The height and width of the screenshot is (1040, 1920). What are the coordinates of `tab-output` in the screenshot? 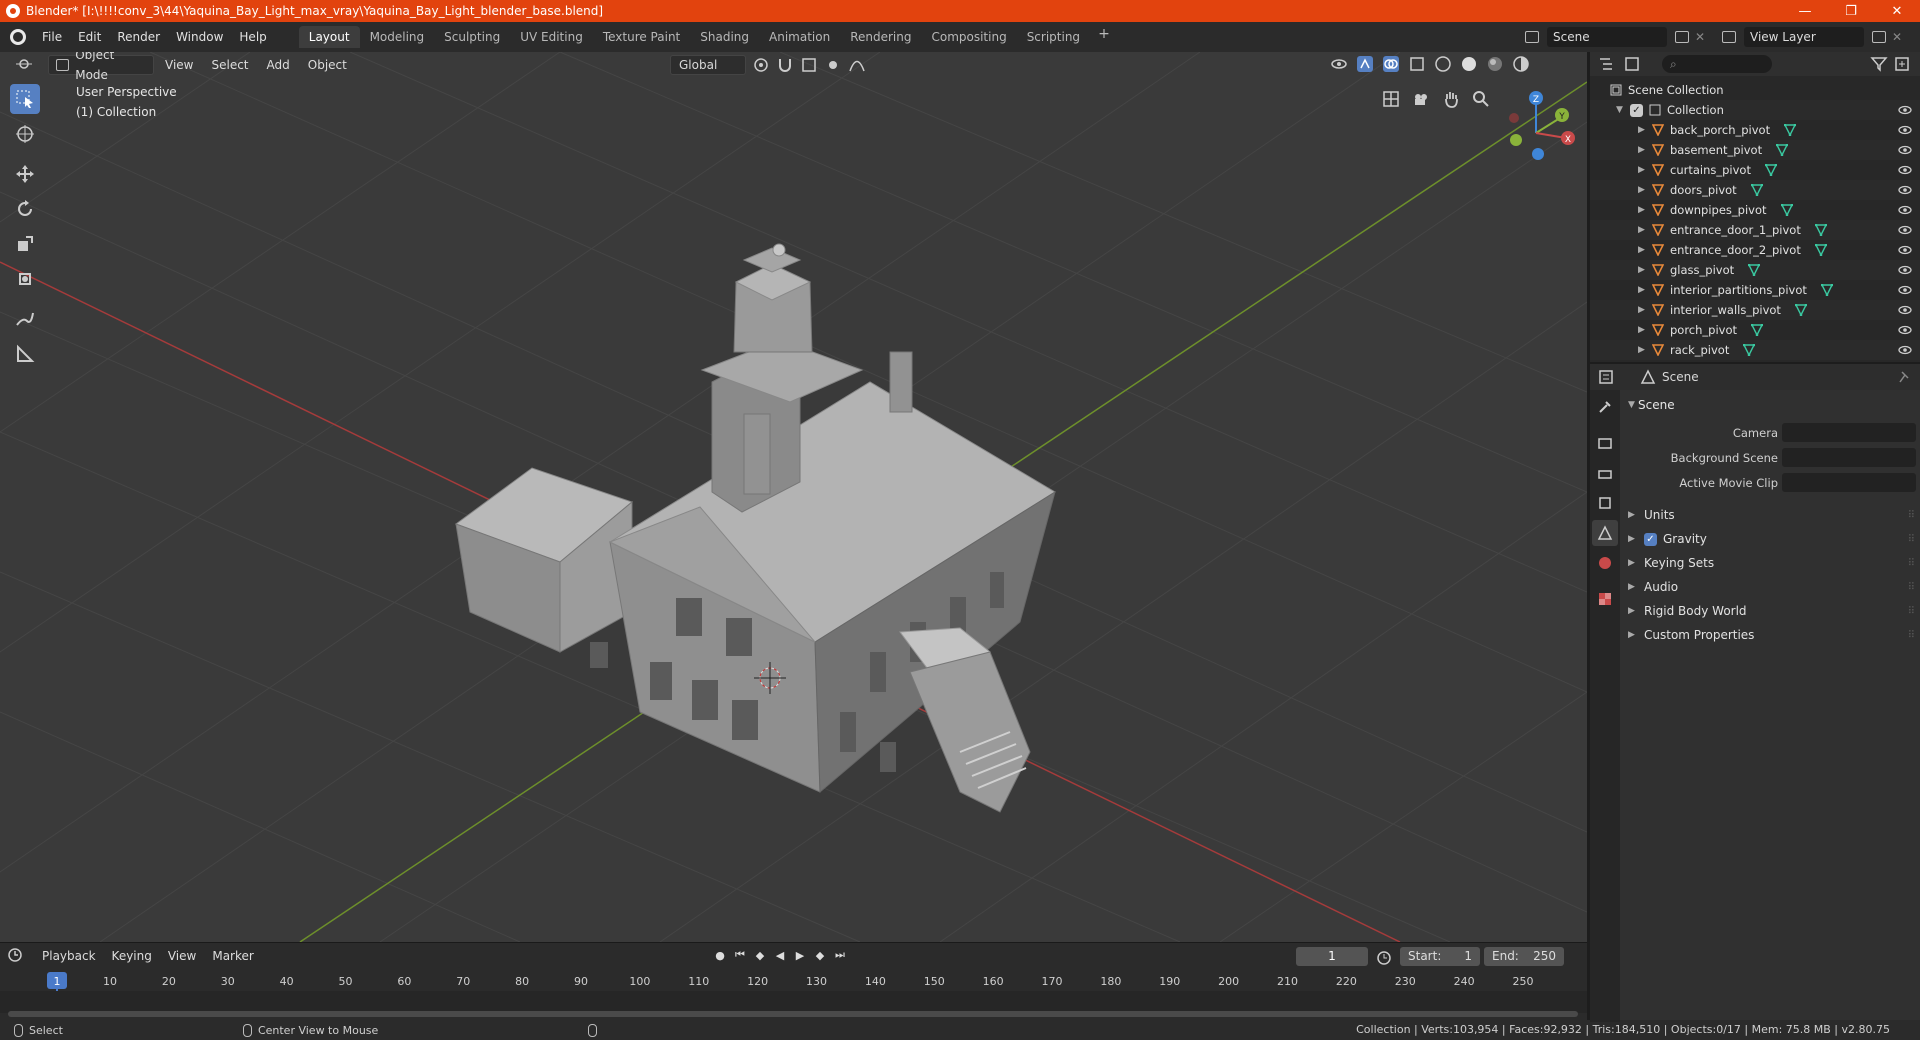 It's located at (1605, 473).